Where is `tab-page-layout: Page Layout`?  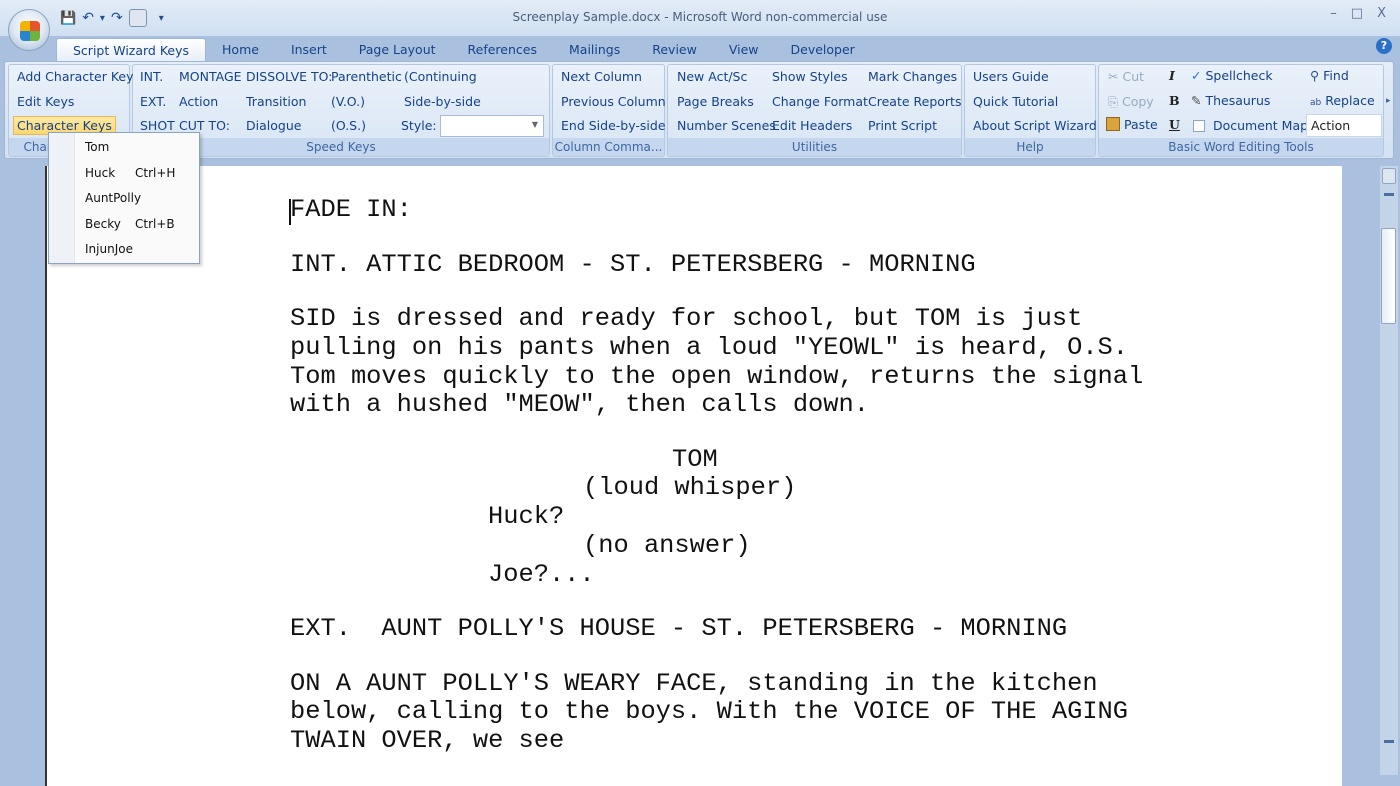
tab-page-layout: Page Layout is located at coordinates (397, 50).